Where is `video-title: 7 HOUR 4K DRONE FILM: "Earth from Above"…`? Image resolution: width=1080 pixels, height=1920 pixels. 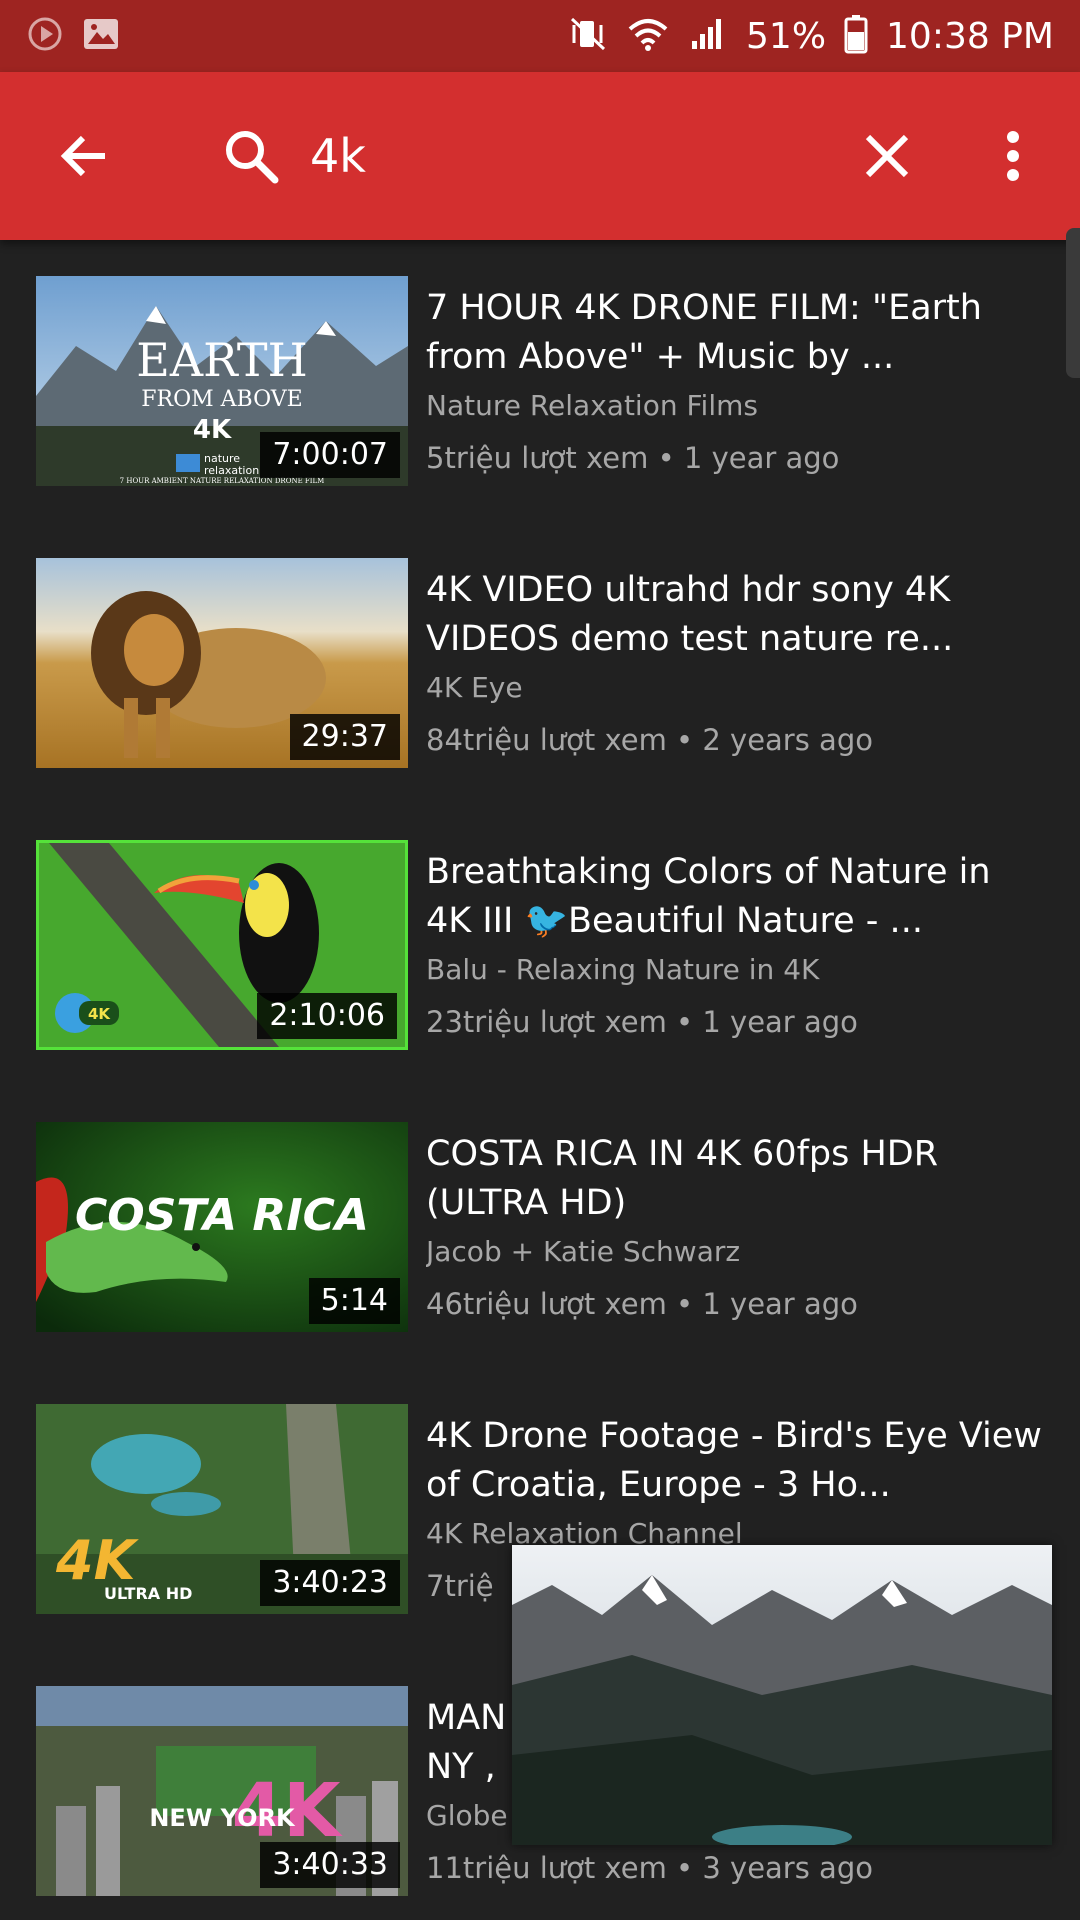
video-title: 7 HOUR 4K DRONE FILM: "Earth from Above"… is located at coordinates (736, 333).